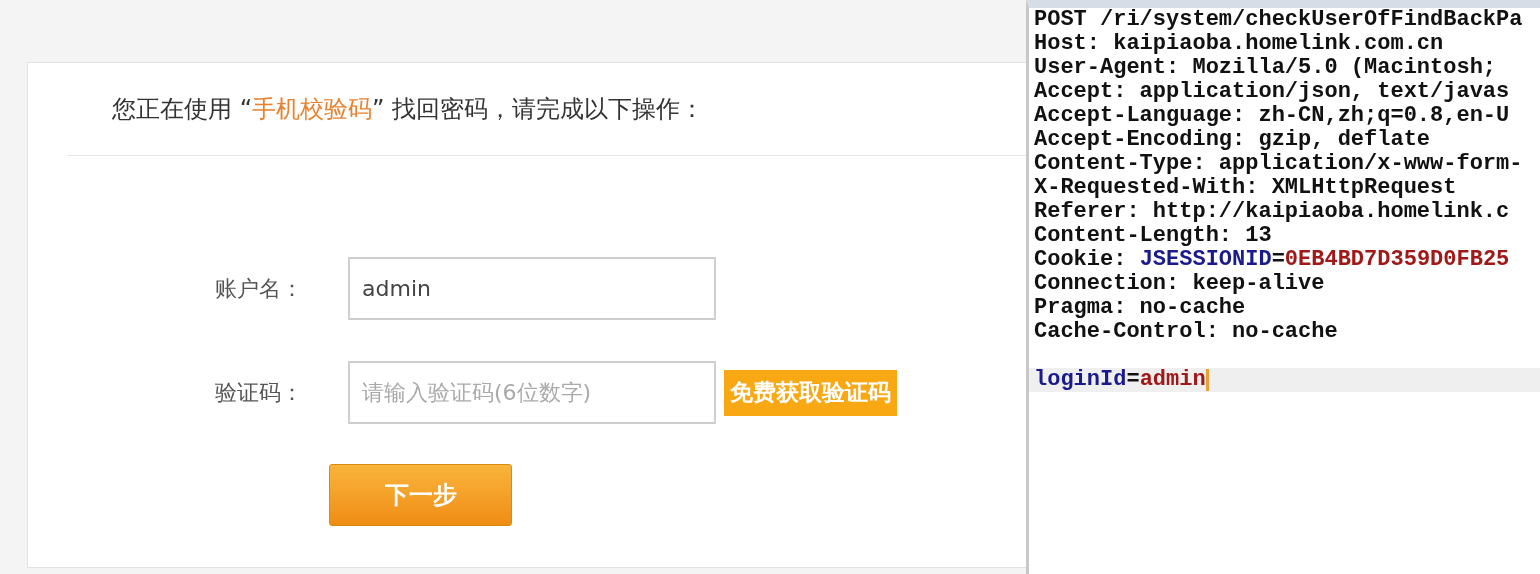 This screenshot has width=1540, height=574. Describe the element at coordinates (1272, 211) in the screenshot. I see `request-line: Referer: http://kaipiaoba.homelink.c` at that location.